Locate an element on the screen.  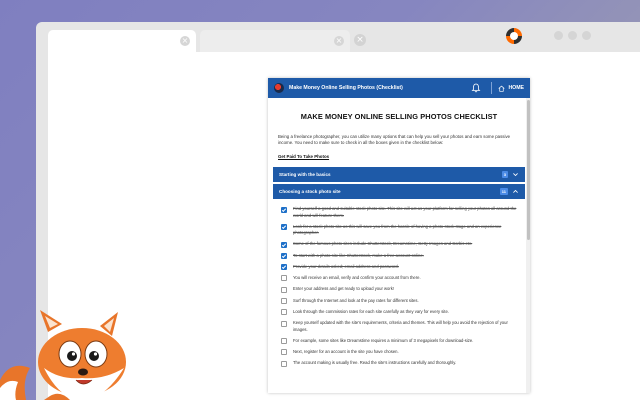
close-window-icon is located at coordinates (586, 35).